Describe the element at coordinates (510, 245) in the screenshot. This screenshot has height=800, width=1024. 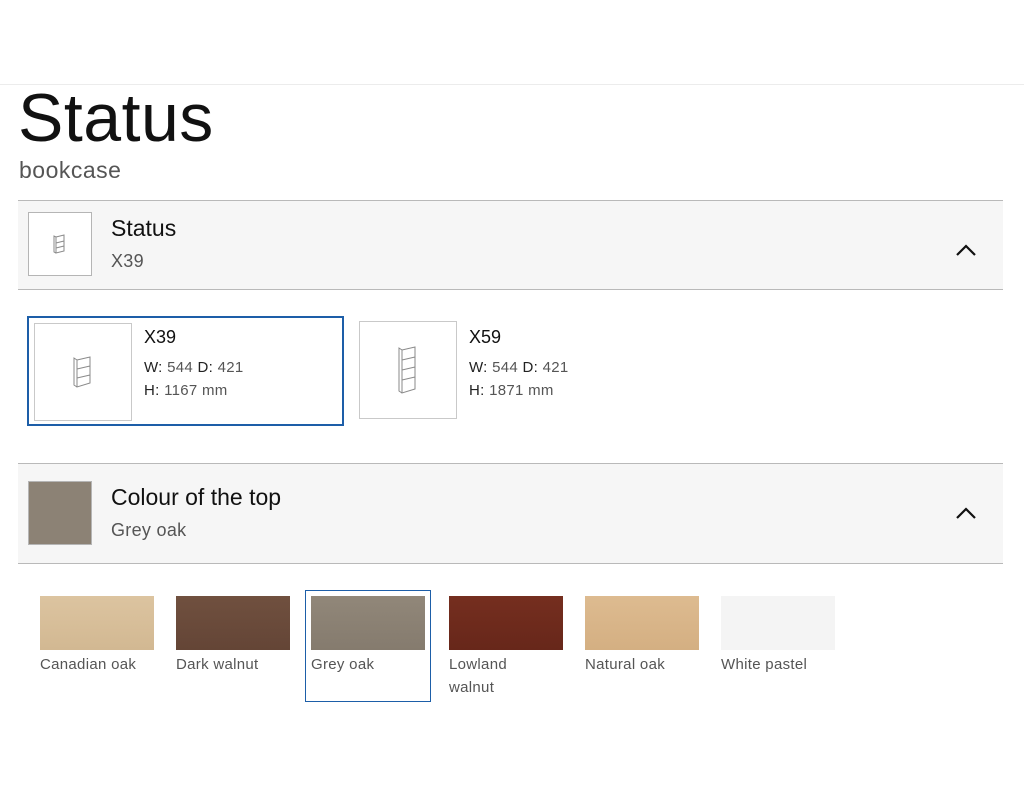
I see `model-section-header: Status X39` at that location.